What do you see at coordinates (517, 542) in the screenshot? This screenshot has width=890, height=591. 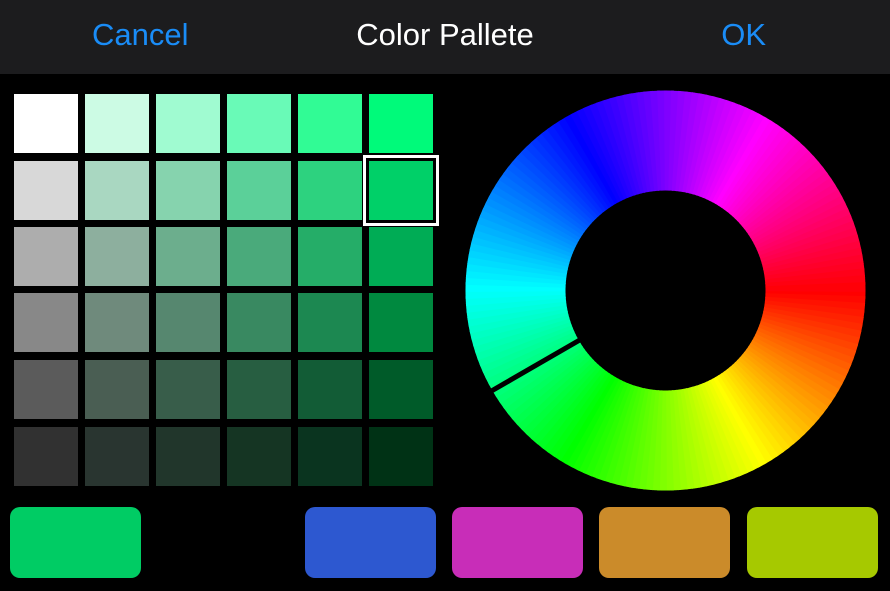 I see `swatch-magenta` at bounding box center [517, 542].